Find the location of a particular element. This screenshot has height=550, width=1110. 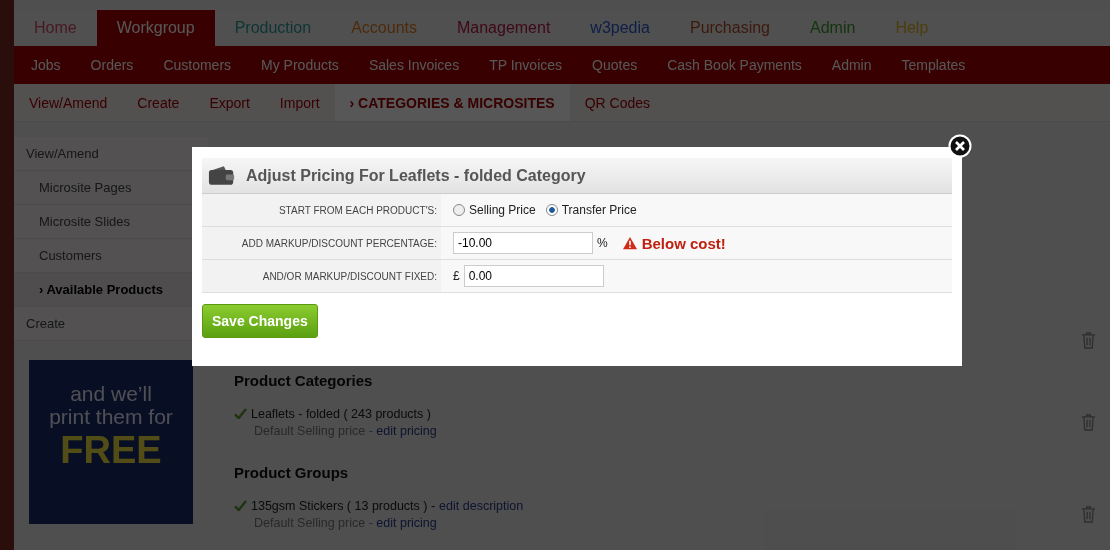

nav-tab: Production is located at coordinates (273, 28).